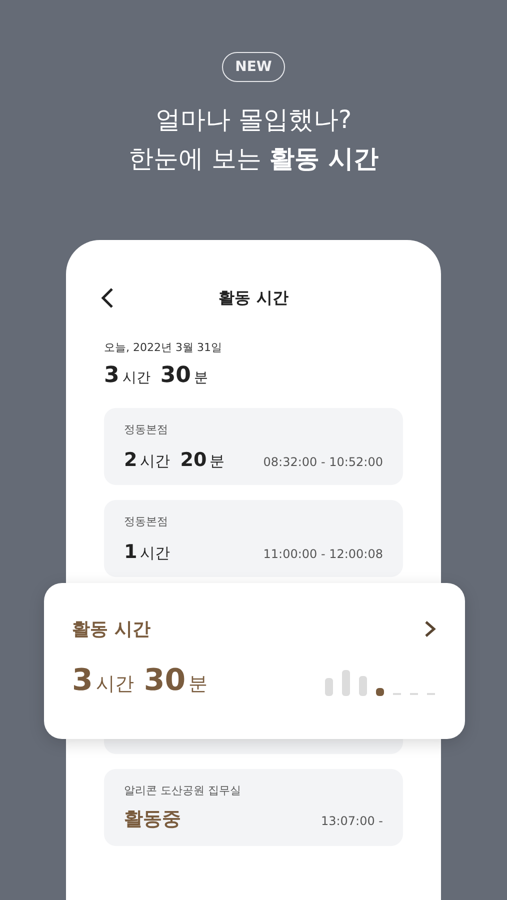 This screenshot has width=507, height=900. I want to click on headline-text: 한눈에 보는 활동 시간, so click(253, 159).